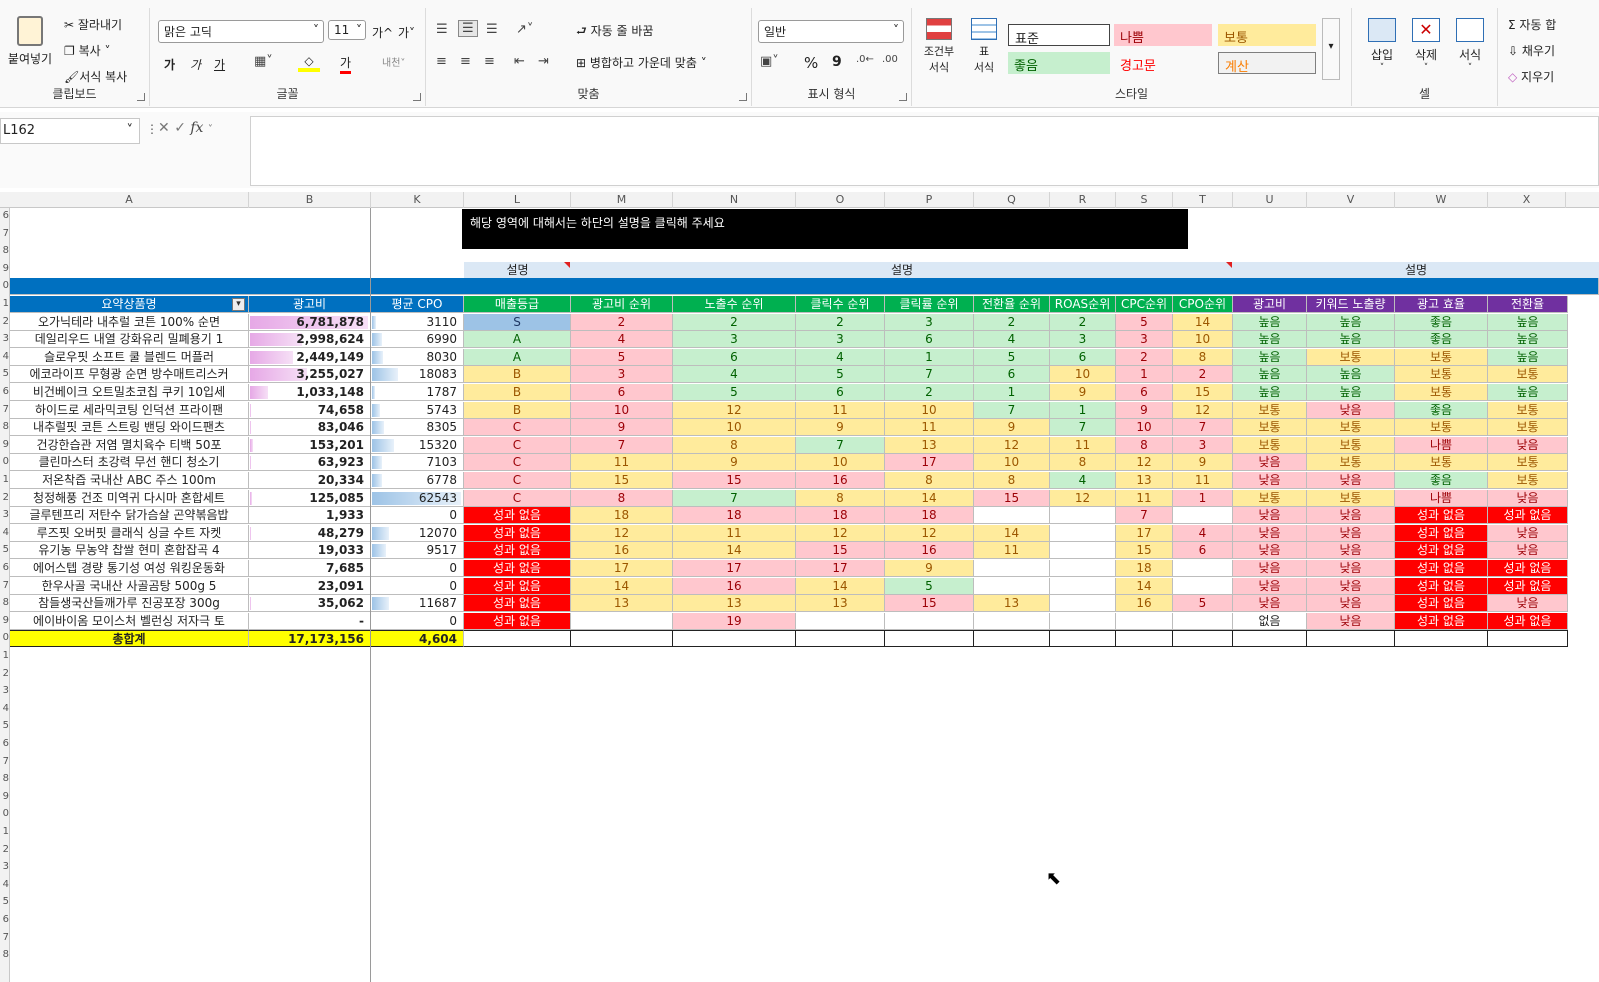 Image resolution: width=1599 pixels, height=982 pixels. I want to click on avg-cpo-cell: 12070, so click(417, 533).